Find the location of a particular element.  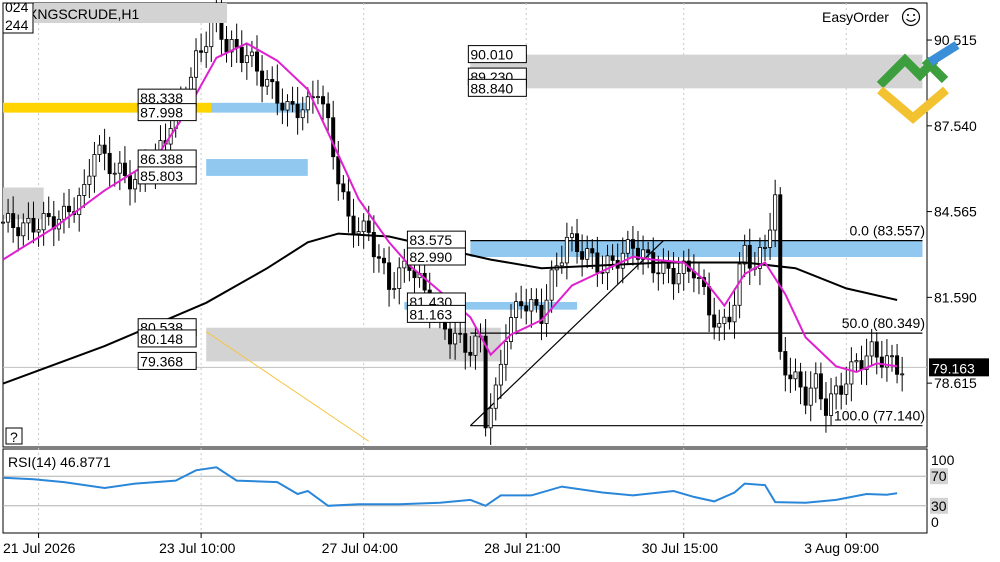

rsi-title: RSI(14) 46.8771 is located at coordinates (59, 462).